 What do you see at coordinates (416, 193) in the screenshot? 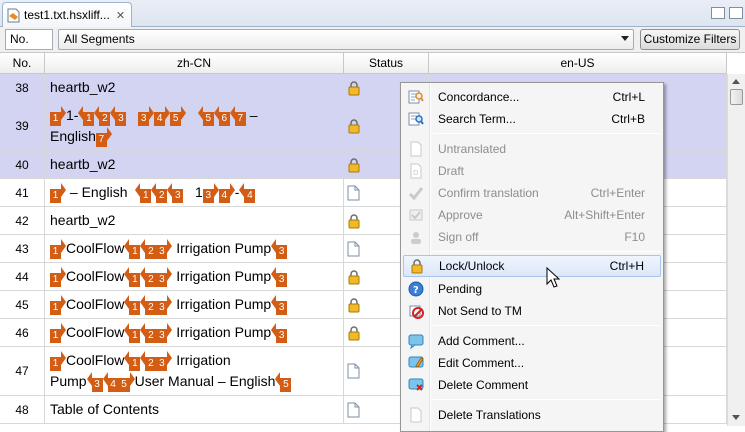
I see `confirm-icon` at bounding box center [416, 193].